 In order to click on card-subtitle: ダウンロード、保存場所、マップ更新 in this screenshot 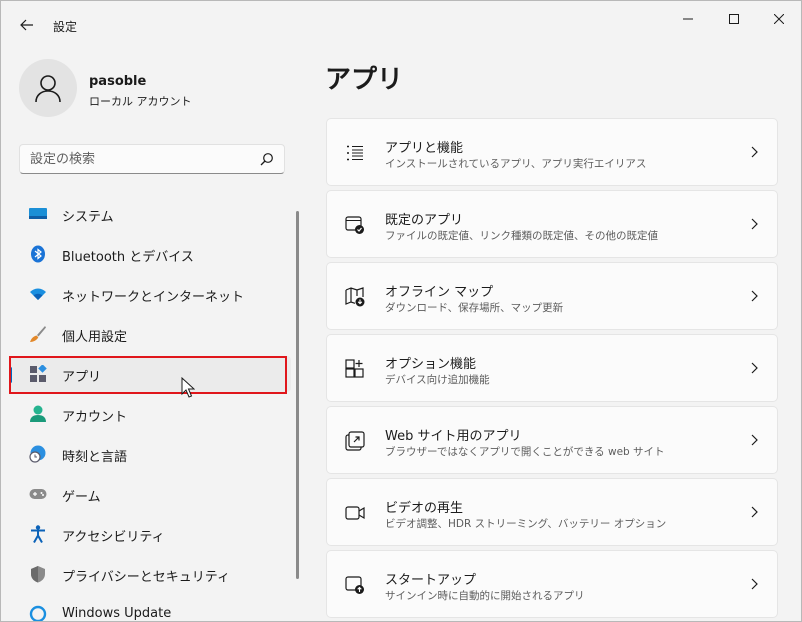, I will do `click(474, 308)`.